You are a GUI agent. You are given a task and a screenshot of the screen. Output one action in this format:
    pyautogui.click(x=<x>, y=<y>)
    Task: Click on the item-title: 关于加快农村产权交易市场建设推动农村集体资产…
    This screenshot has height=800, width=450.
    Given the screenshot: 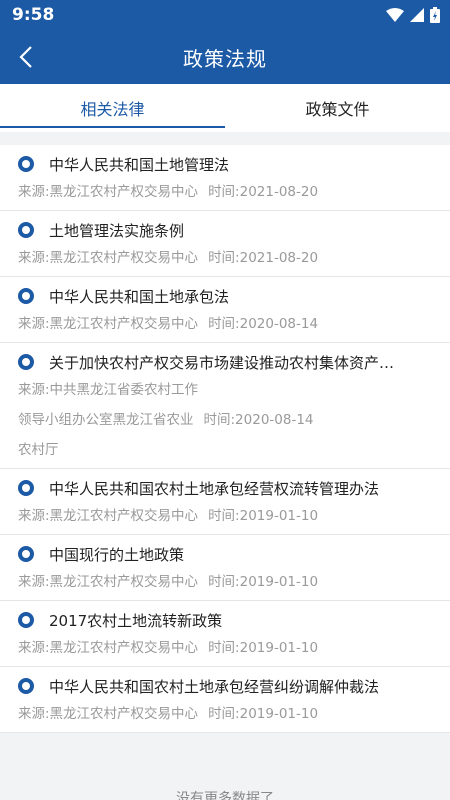 What is the action you would take?
    pyautogui.click(x=222, y=362)
    